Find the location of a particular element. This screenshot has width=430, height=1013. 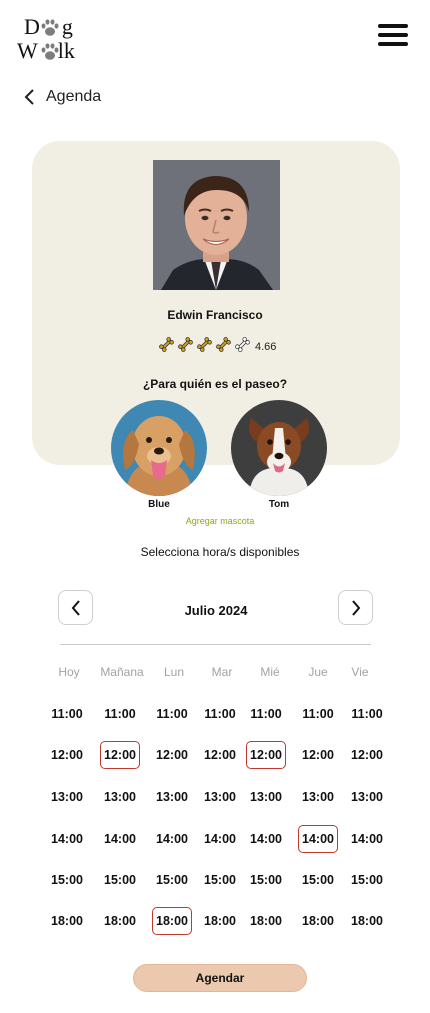

next-month-button is located at coordinates (355, 607).